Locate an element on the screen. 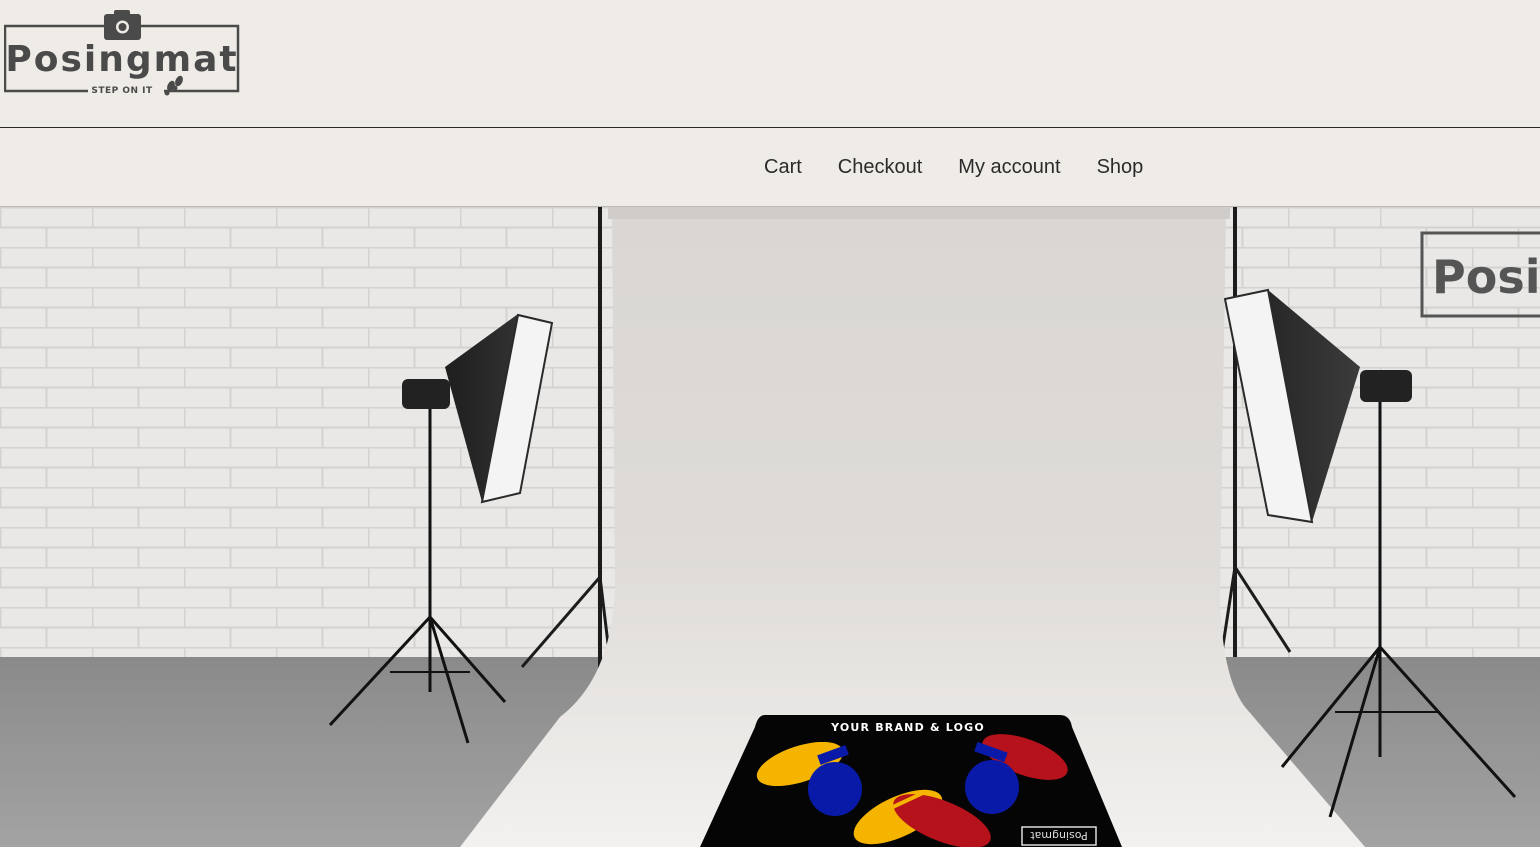 Image resolution: width=1540 pixels, height=847 pixels. nav-my-account: My account is located at coordinates (1009, 167).